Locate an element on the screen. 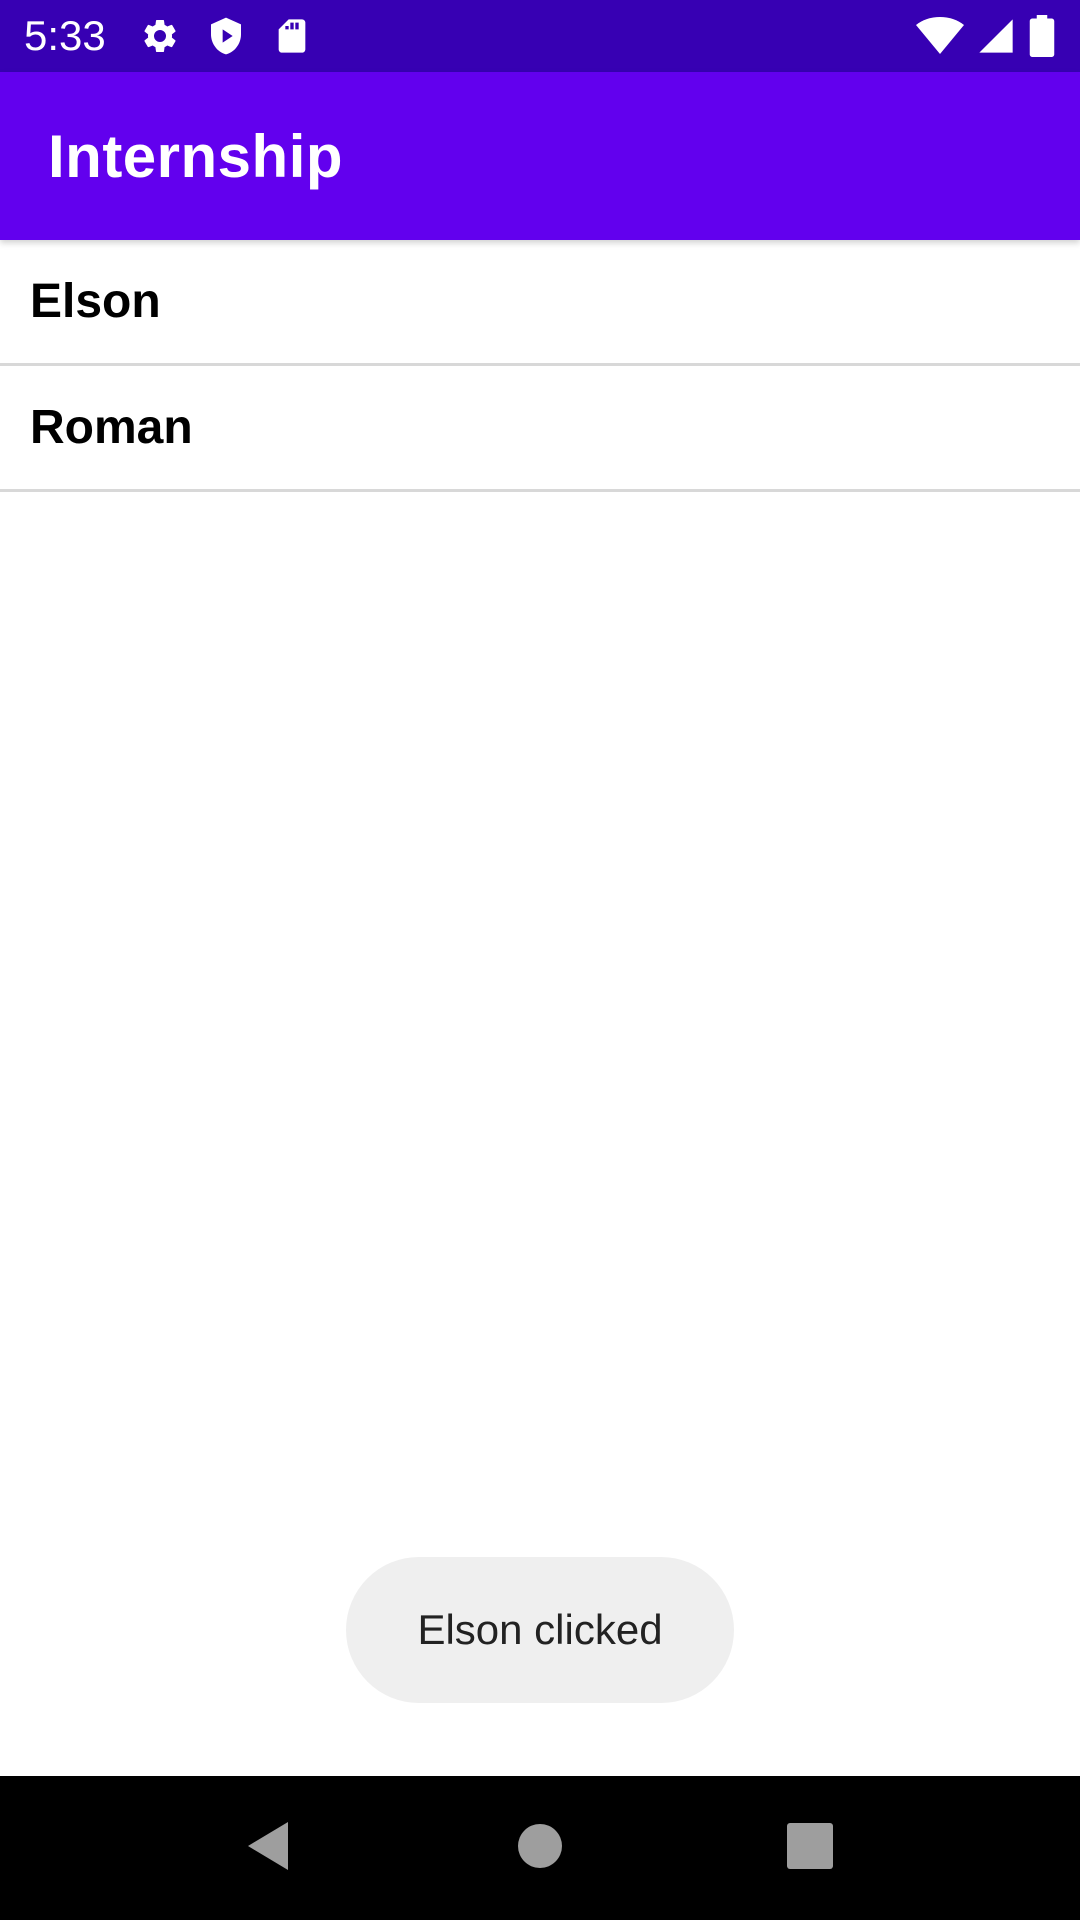 Image resolution: width=1080 pixels, height=1920 pixels. cellular-signal-icon is located at coordinates (996, 36).